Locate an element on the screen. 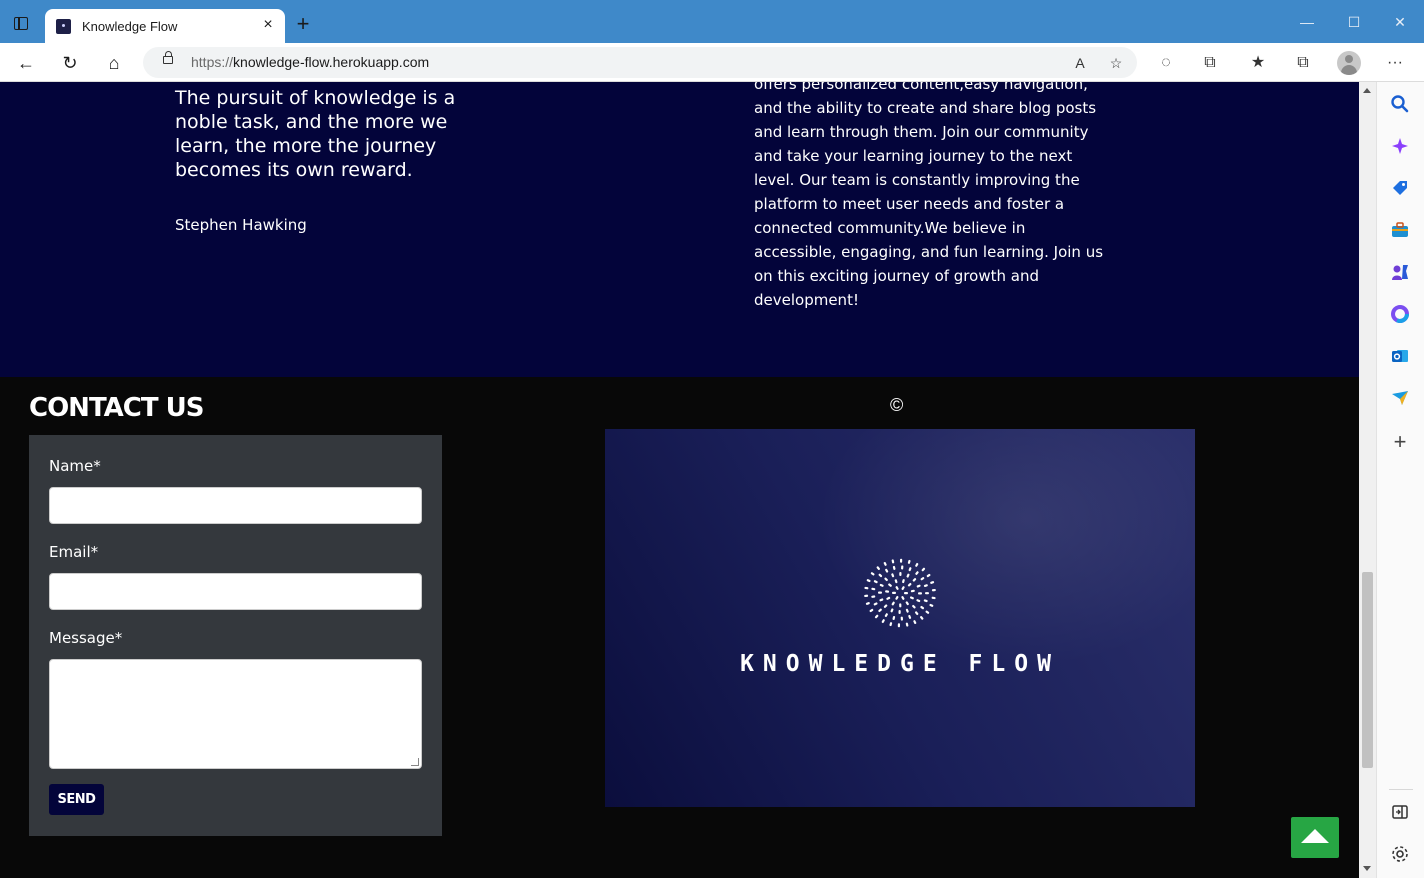  read-aloud-icon: A is located at coordinates (1080, 63).